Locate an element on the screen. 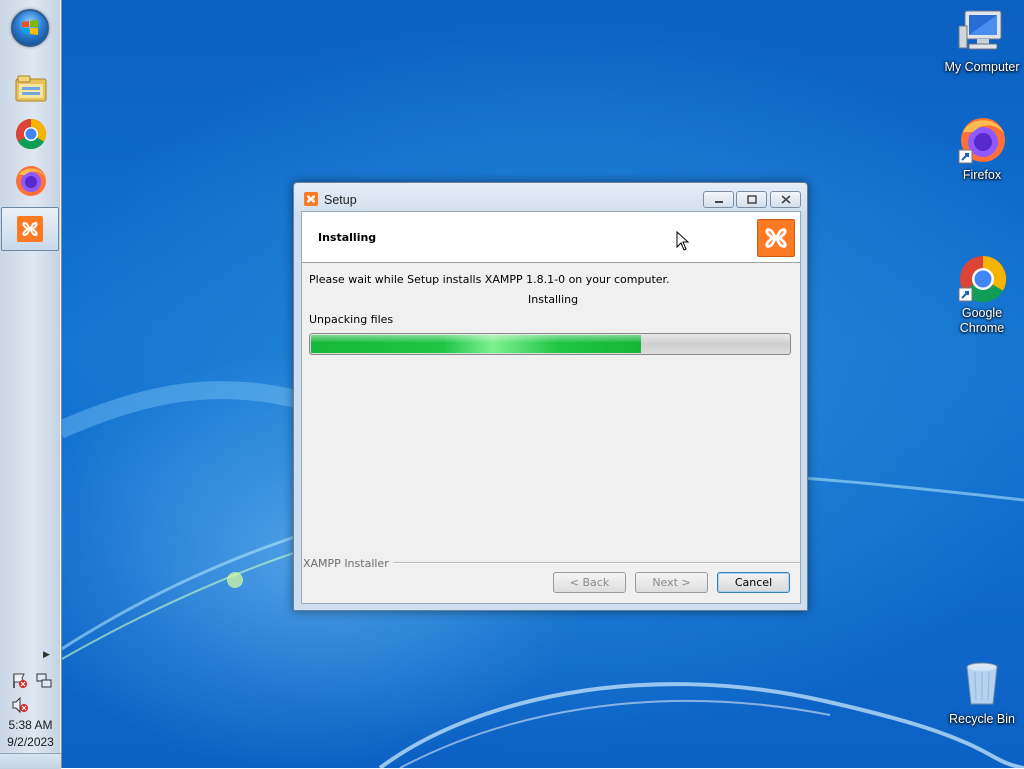 This screenshot has height=769, width=1024. taskbar-xampp-button is located at coordinates (30, 229).